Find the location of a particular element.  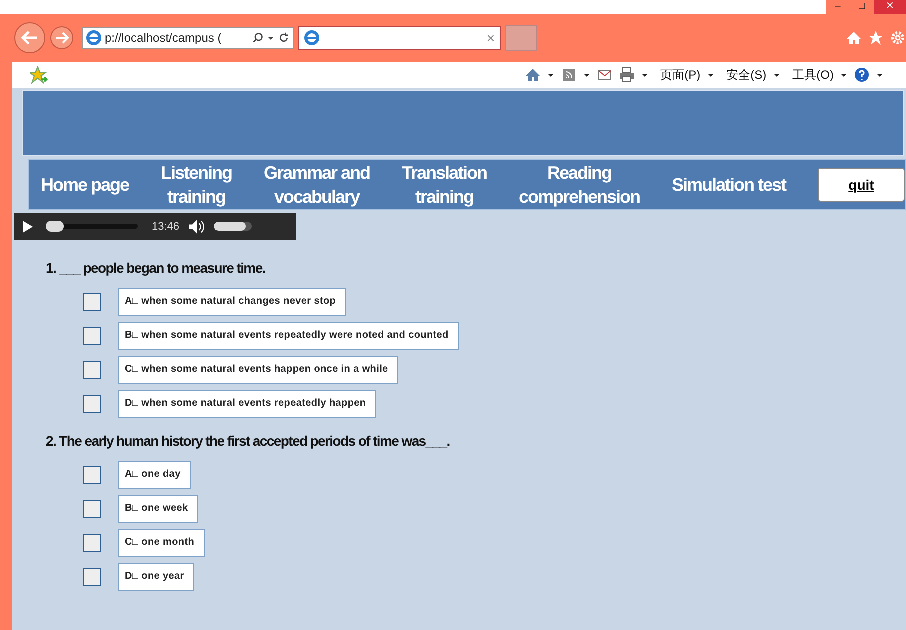

toolbar-menu: 安全(S) is located at coordinates (746, 75).